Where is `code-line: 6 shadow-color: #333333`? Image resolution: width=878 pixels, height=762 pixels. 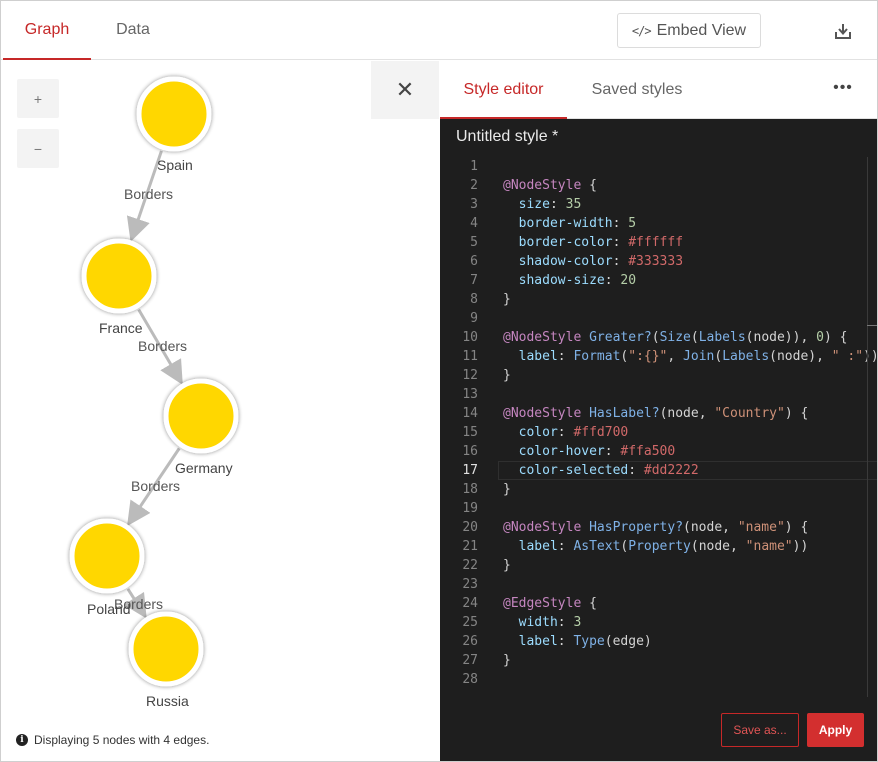
code-line: 6 shadow-color: #333333 is located at coordinates (658, 261).